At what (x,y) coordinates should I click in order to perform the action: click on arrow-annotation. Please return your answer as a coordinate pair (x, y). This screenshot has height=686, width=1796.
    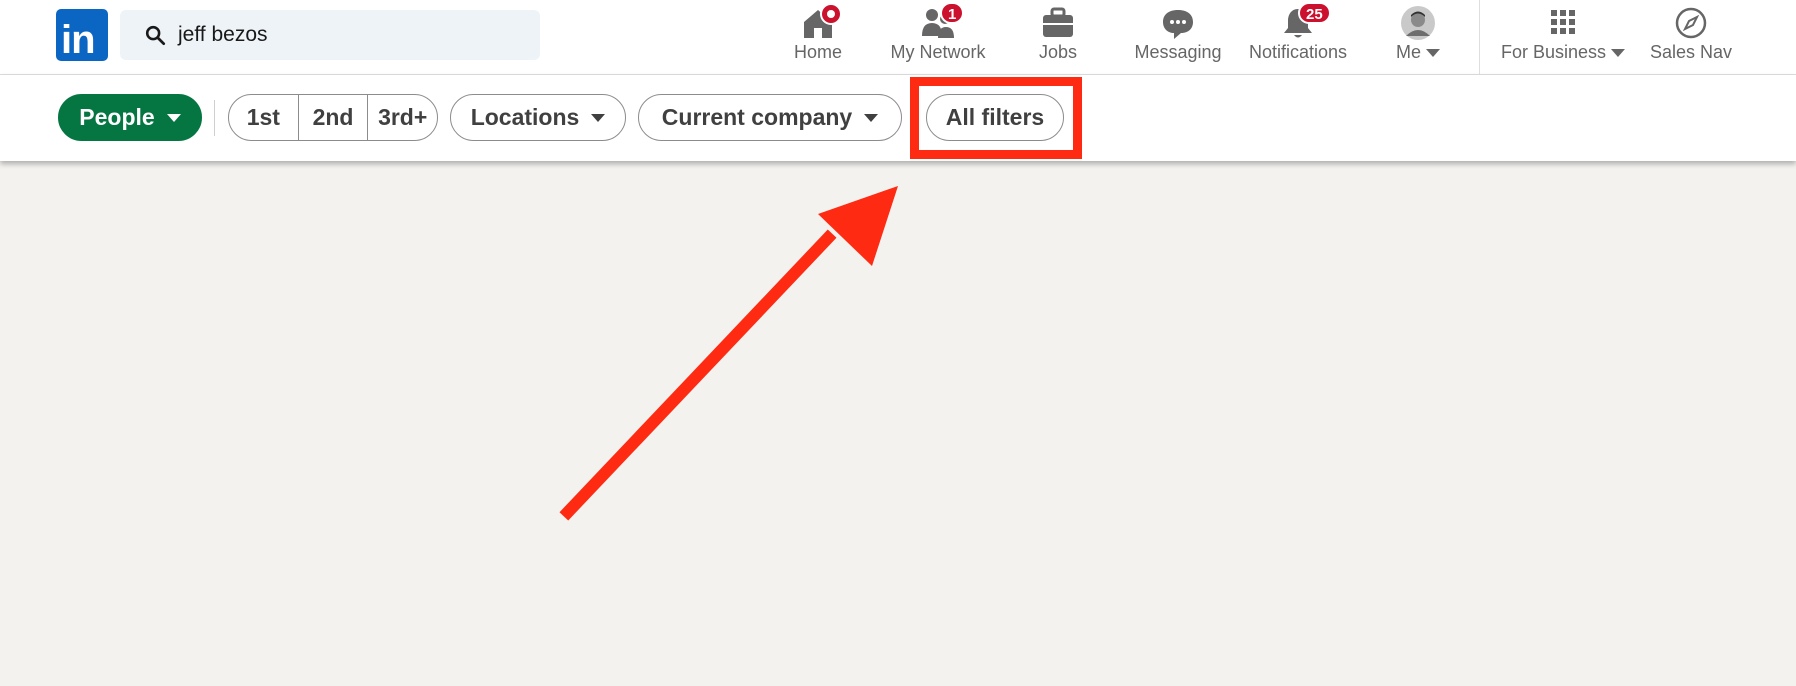
    Looking at the image, I should click on (728, 353).